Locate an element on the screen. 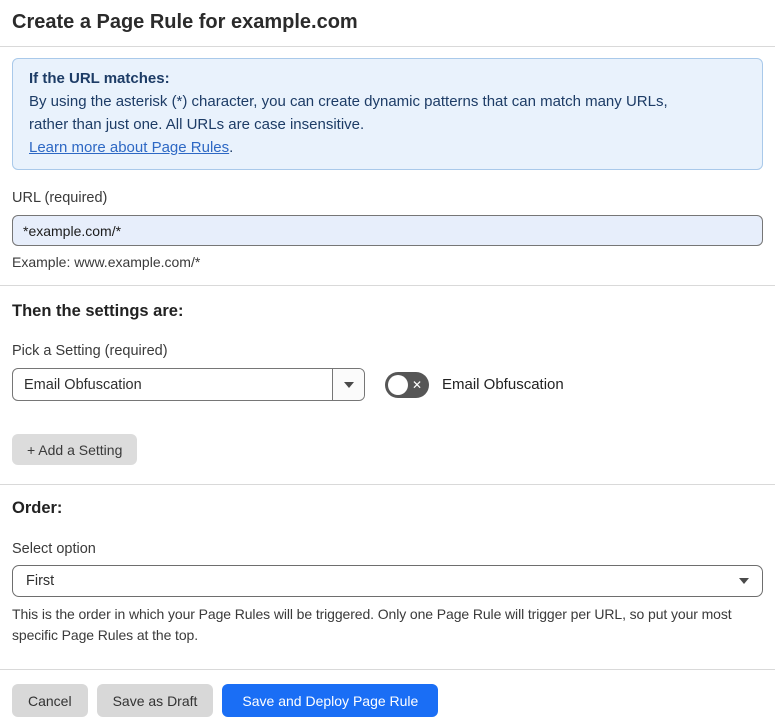 This screenshot has width=775, height=727. page-title: Create a Page Rule for example.com is located at coordinates (185, 22).